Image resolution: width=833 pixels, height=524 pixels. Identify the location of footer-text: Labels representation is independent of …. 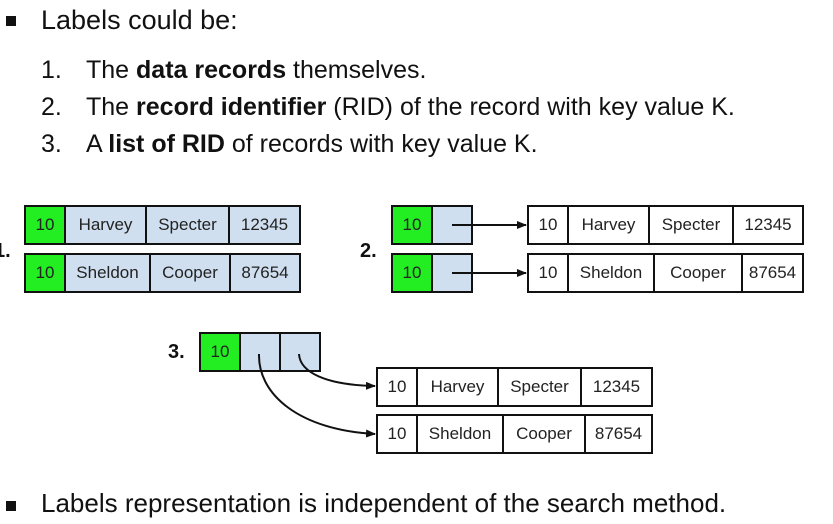
(384, 503).